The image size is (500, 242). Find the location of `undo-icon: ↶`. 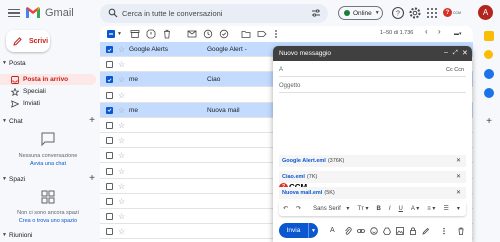

undo-icon: ↶ is located at coordinates (285, 208).